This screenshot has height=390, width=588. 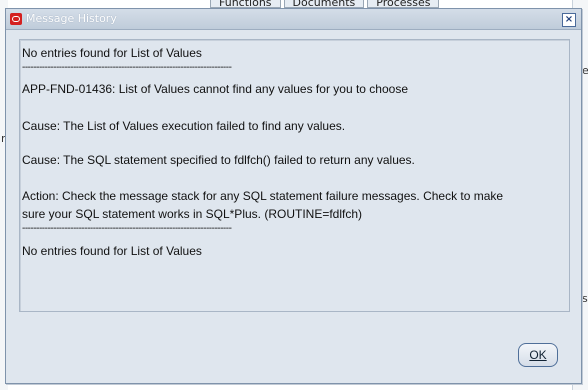 What do you see at coordinates (569, 20) in the screenshot?
I see `close-button: ×` at bounding box center [569, 20].